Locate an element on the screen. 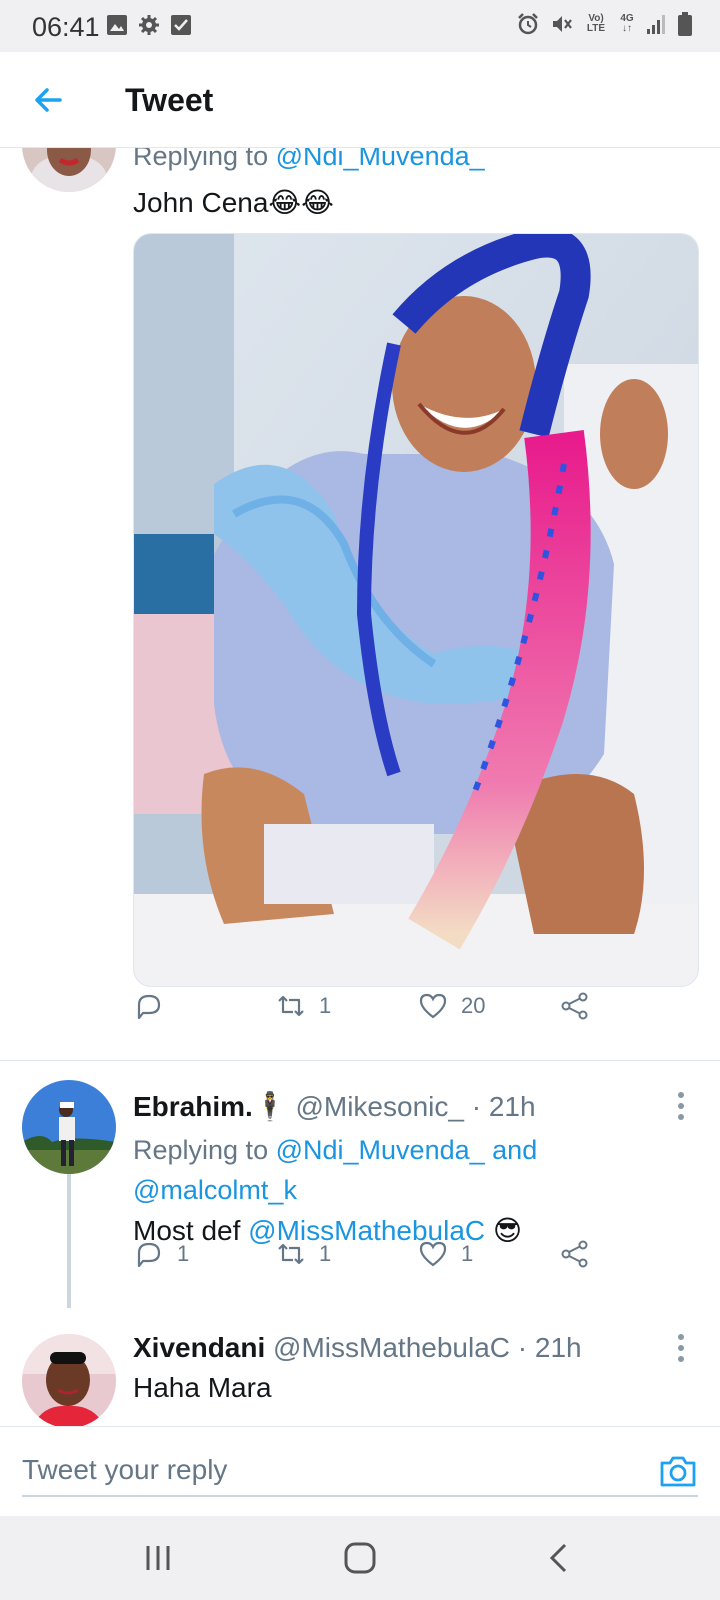  reply-count: 1 is located at coordinates (183, 1253).